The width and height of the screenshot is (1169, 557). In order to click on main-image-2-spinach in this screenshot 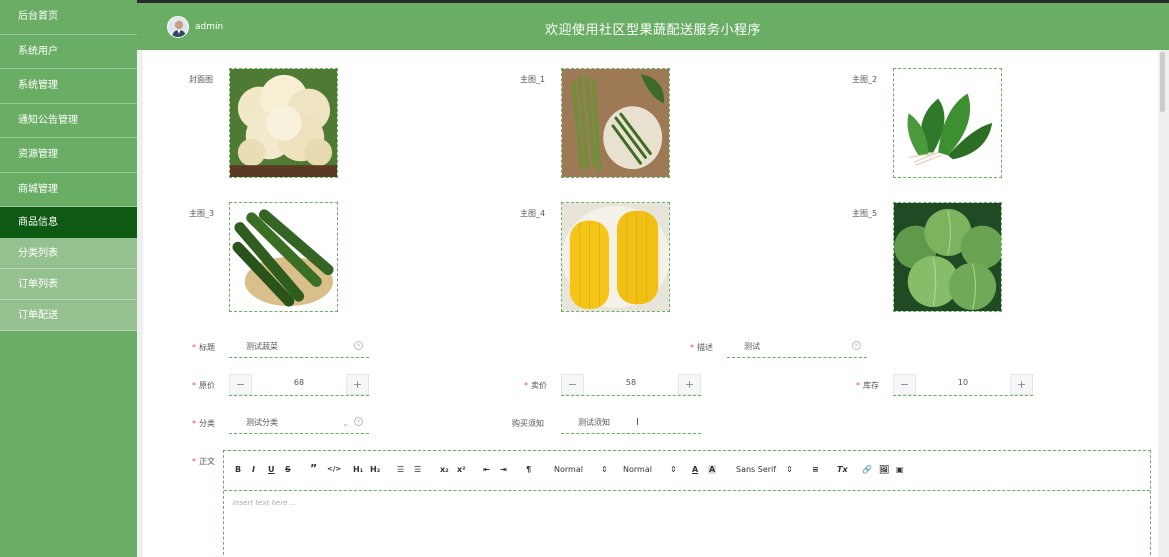, I will do `click(947, 123)`.